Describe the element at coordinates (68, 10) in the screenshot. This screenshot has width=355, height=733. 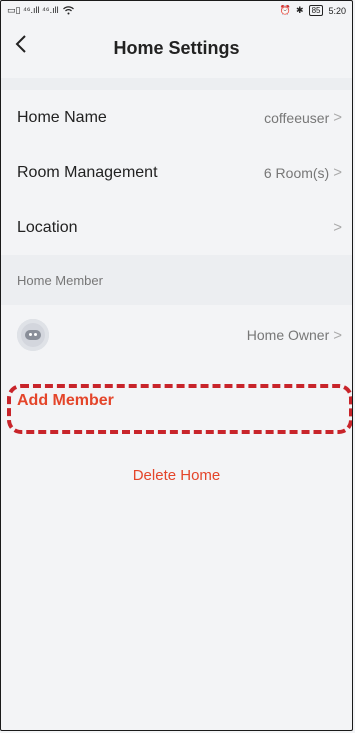
I see `wifi-icon` at that location.